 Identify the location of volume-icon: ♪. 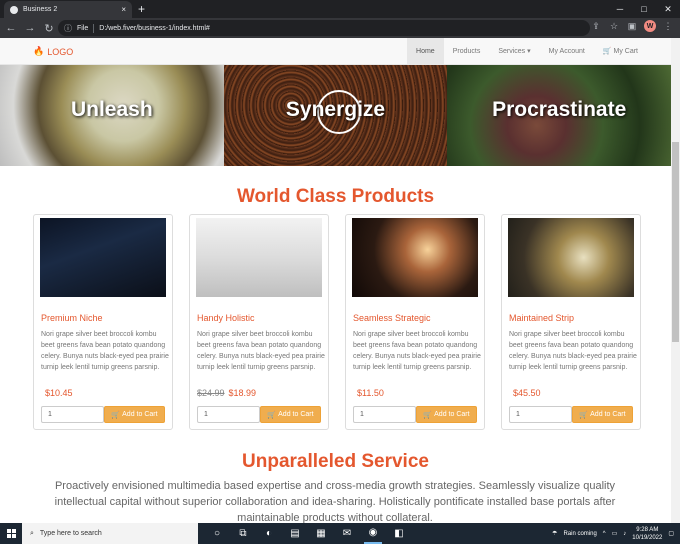
(624, 534).